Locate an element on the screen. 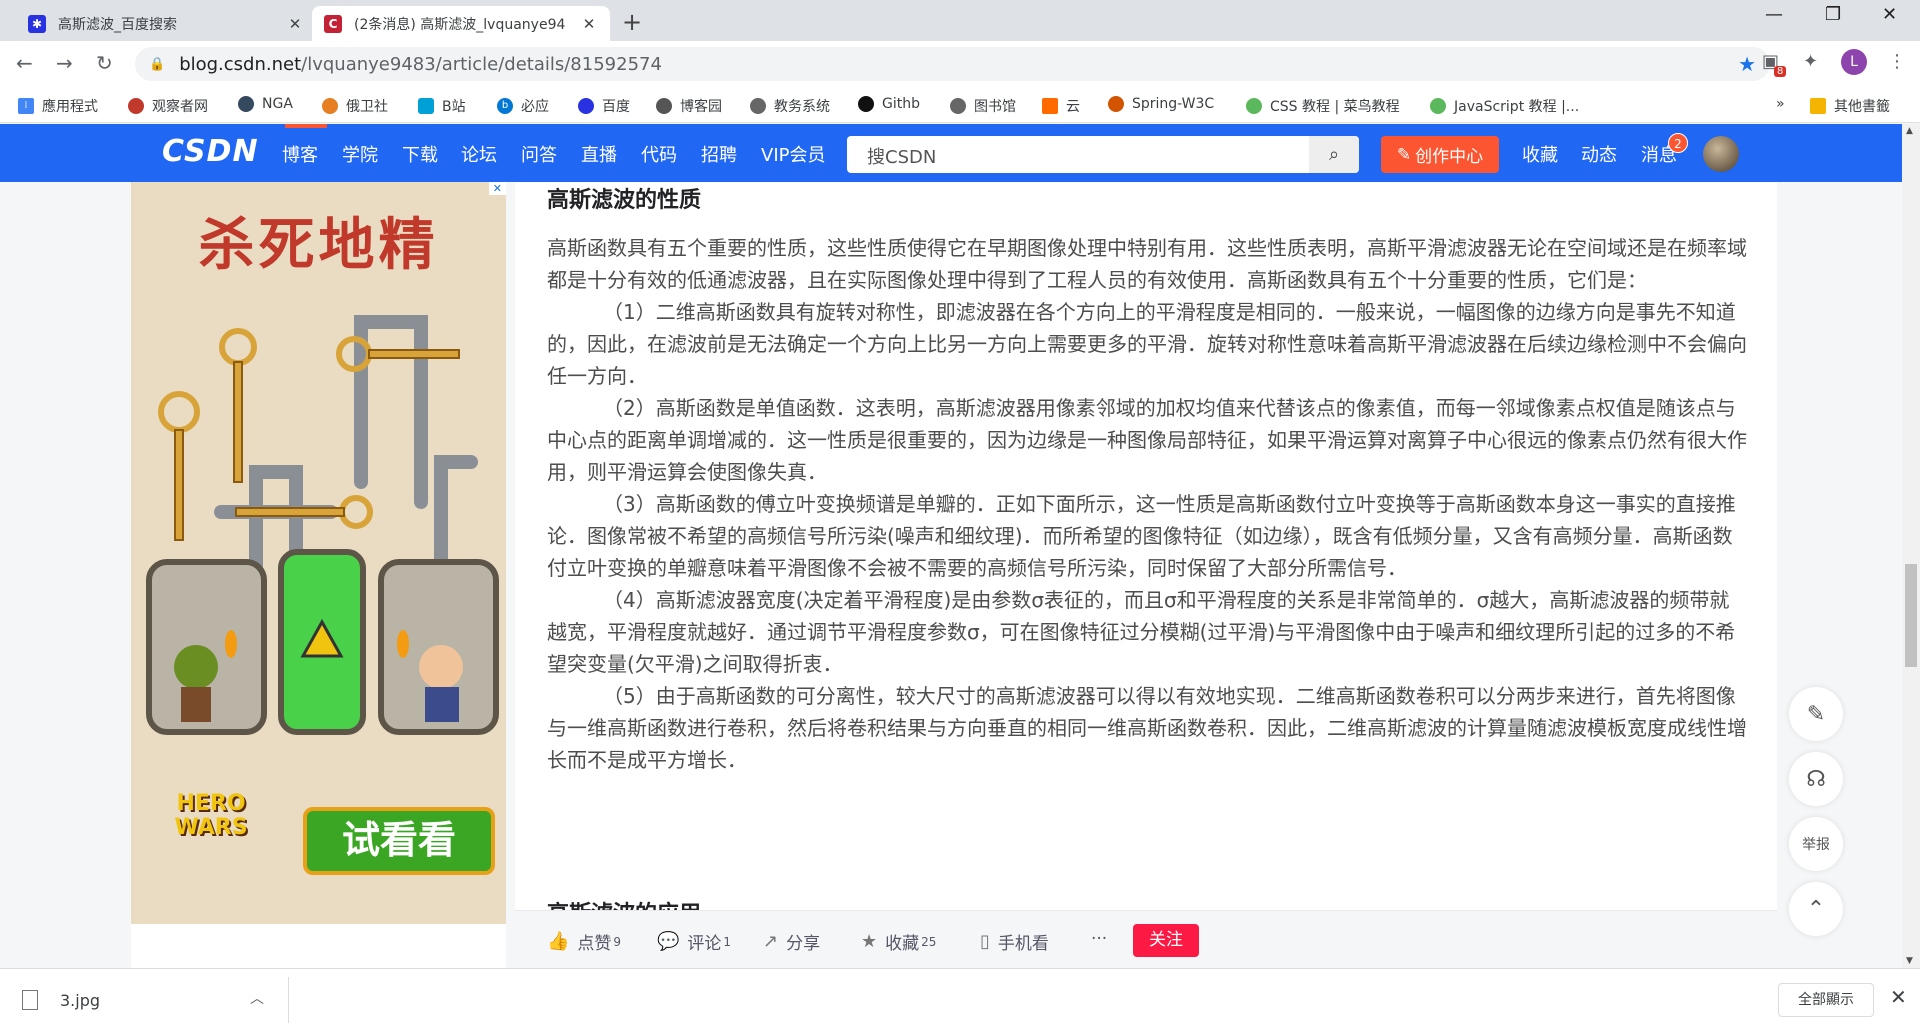 Image resolution: width=1920 pixels, height=1030 pixels. ad-try-button: 试看看 is located at coordinates (399, 841).